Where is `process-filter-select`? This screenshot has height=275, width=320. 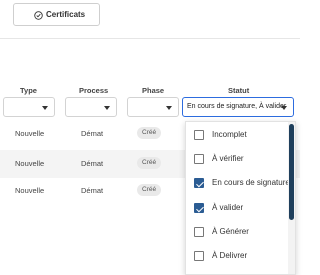 process-filter-select is located at coordinates (91, 107).